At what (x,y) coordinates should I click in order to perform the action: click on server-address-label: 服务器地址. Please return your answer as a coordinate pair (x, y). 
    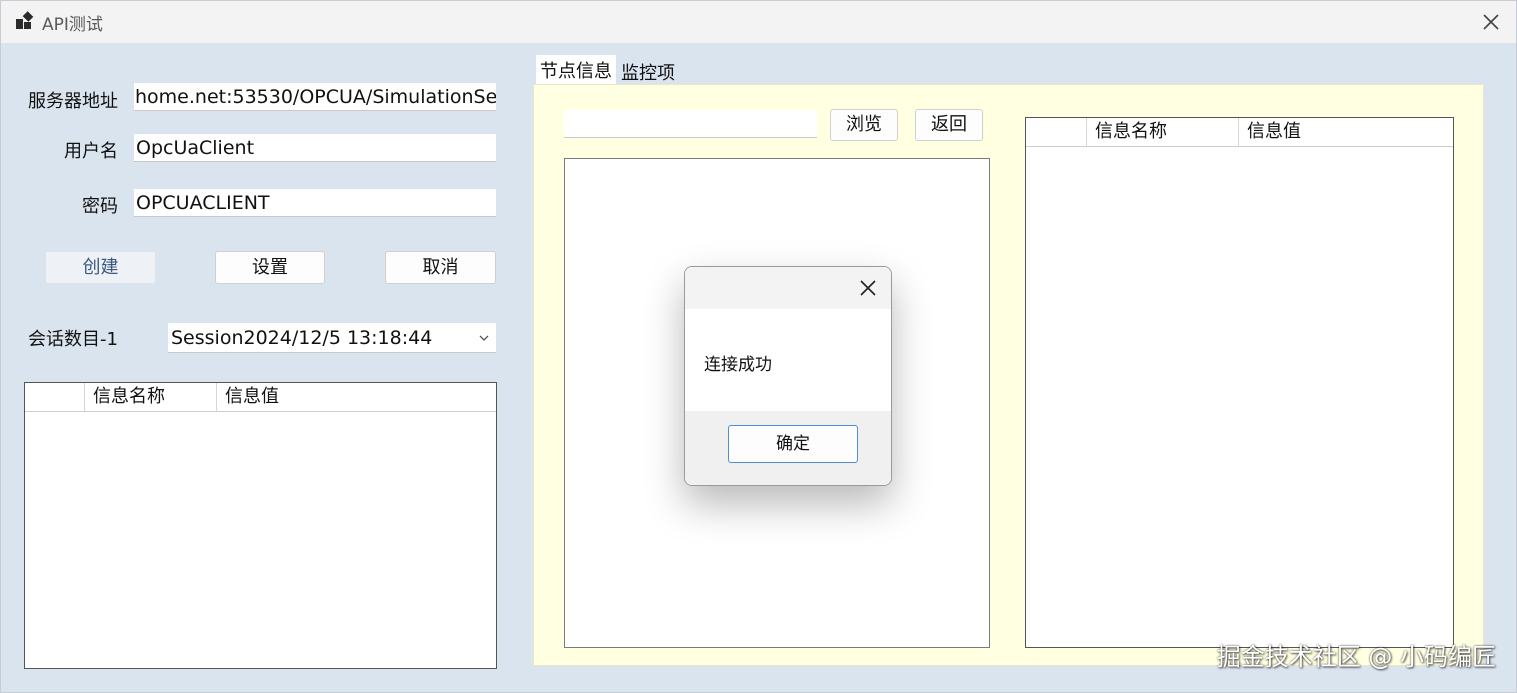
    Looking at the image, I should click on (73, 101).